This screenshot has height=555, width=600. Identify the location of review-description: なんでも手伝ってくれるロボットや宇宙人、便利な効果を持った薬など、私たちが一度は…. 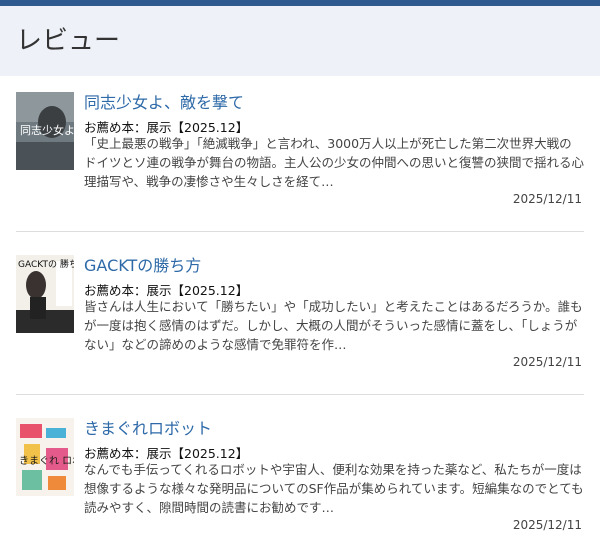
(334, 488).